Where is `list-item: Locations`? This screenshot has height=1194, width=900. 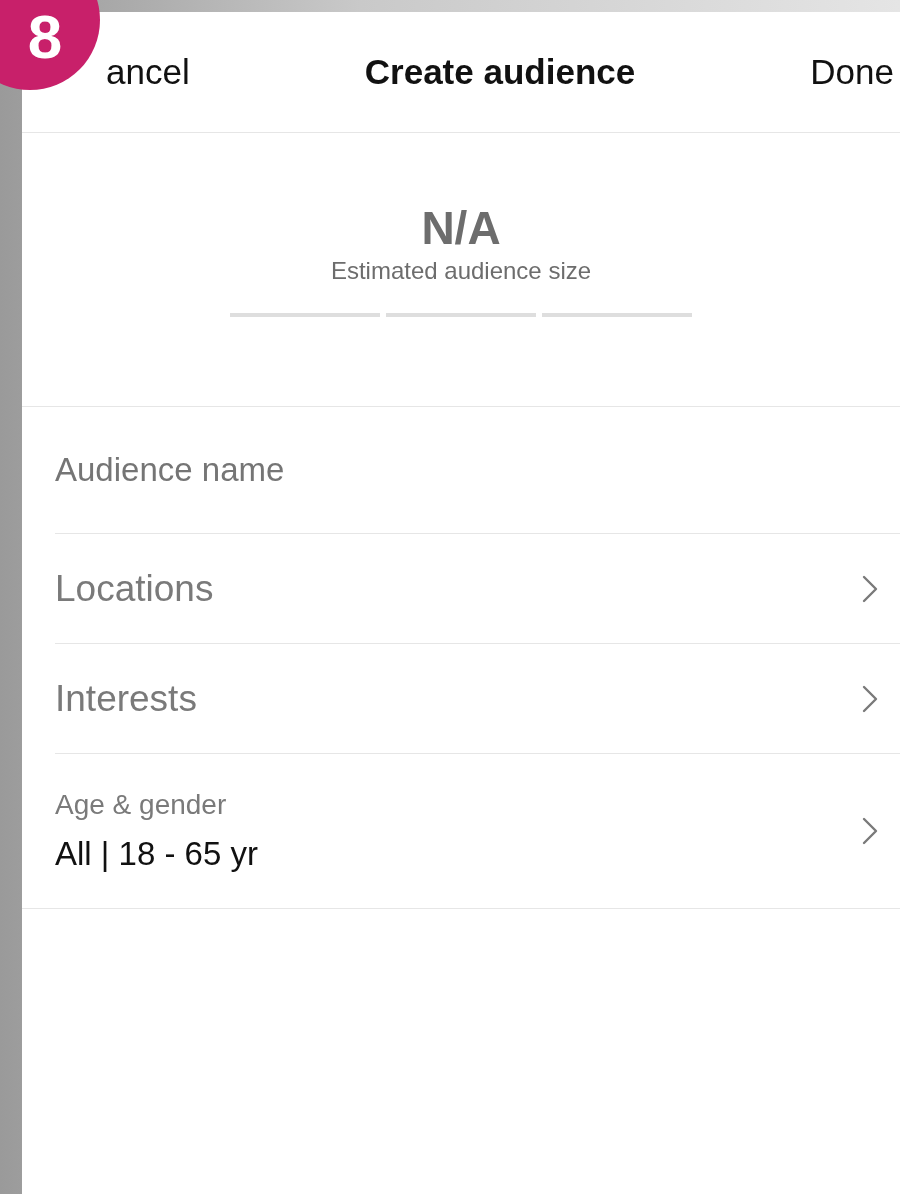 list-item: Locations is located at coordinates (477, 589).